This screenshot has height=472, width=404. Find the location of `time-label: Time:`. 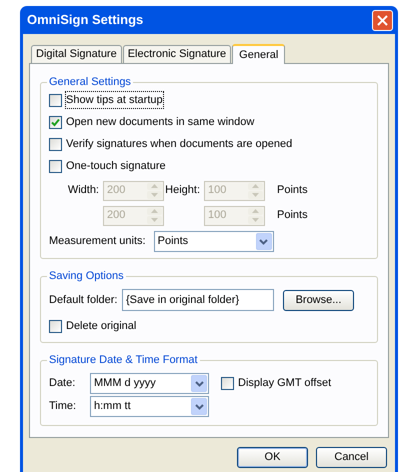

time-label: Time: is located at coordinates (63, 406).